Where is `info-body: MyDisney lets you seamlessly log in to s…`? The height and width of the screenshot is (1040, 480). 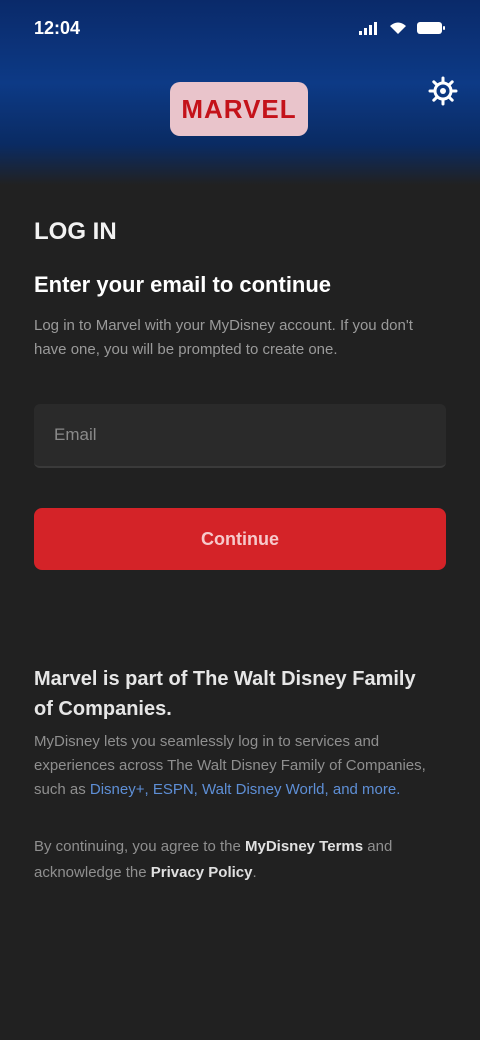 info-body: MyDisney lets you seamlessly log in to s… is located at coordinates (230, 766).